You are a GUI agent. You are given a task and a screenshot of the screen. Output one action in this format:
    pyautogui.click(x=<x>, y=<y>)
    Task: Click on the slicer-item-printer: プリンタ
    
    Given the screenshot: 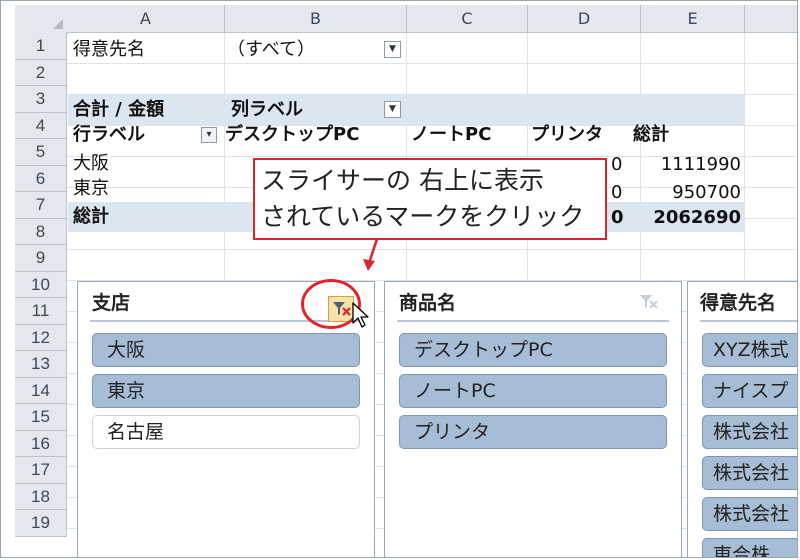 What is the action you would take?
    pyautogui.click(x=533, y=432)
    